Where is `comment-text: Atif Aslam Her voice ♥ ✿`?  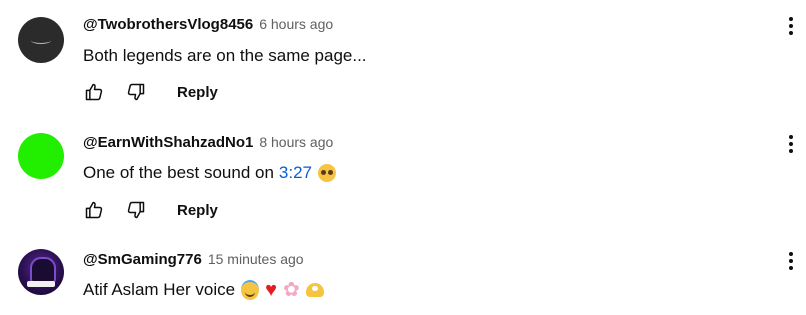 comment-text: Atif Aslam Her voice ♥ ✿ is located at coordinates (203, 290).